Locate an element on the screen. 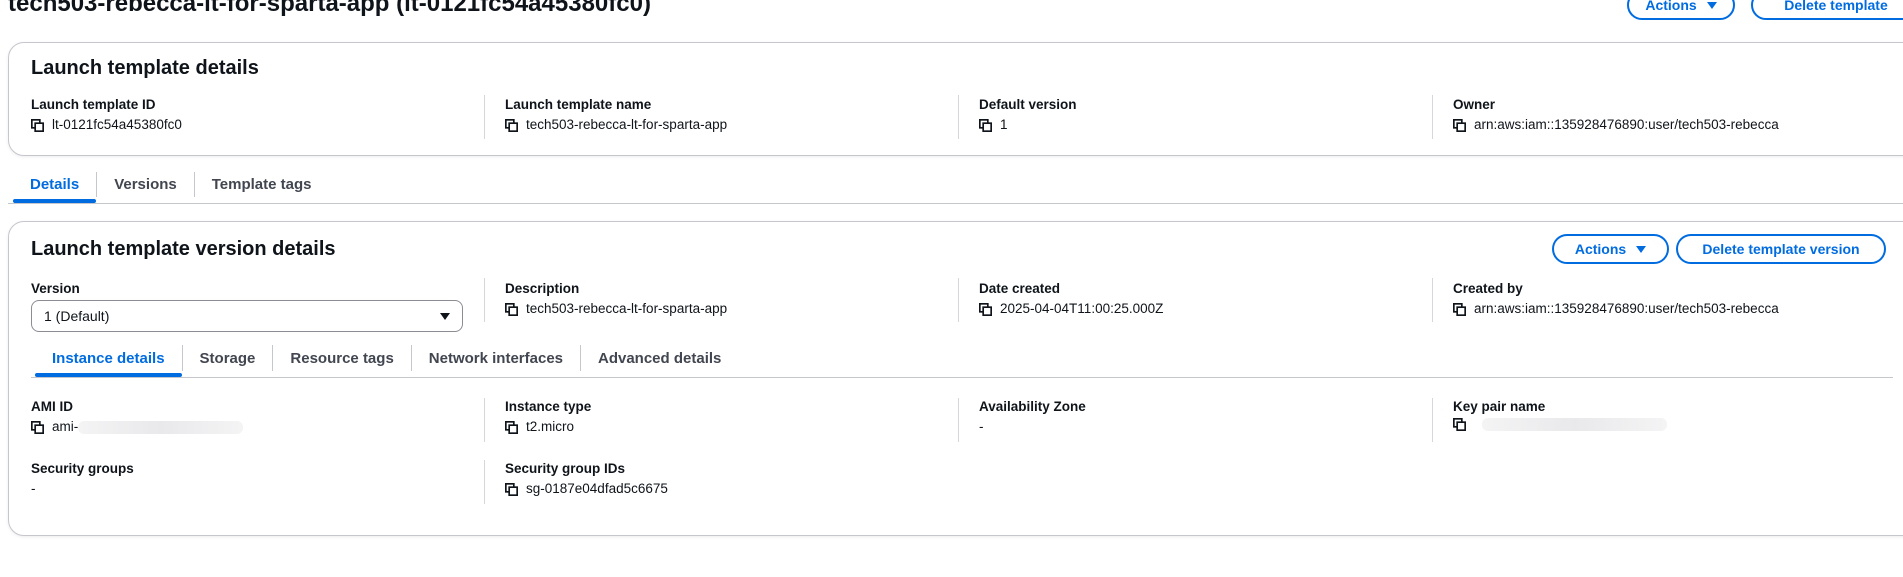 The image size is (1903, 577). tab-details: Details is located at coordinates (55, 184).